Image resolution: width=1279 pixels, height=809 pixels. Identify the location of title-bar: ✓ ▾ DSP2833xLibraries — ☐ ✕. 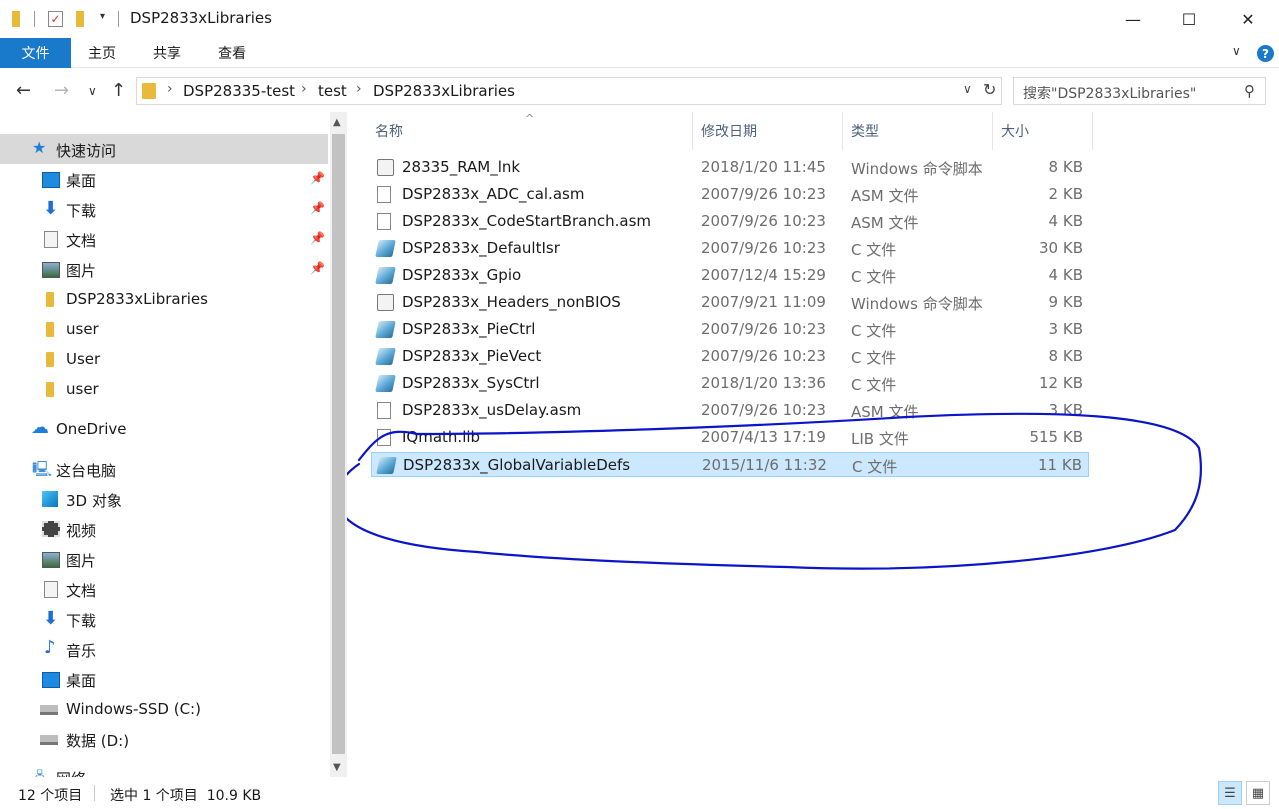
(639, 19).